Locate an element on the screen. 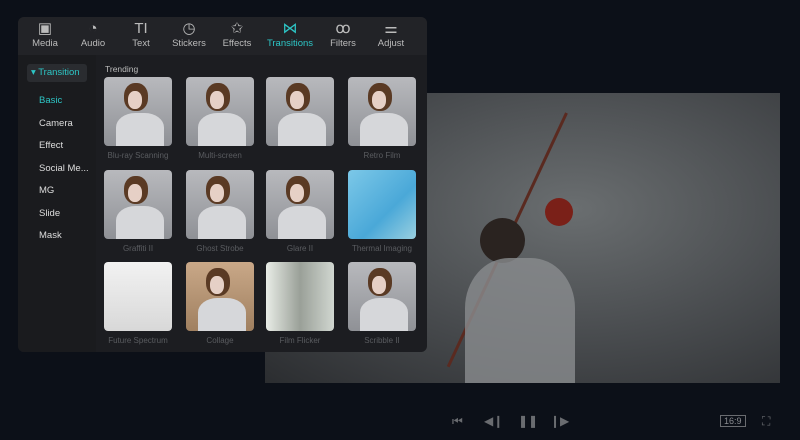 The image size is (800, 440). category-transition: ▾ Transition is located at coordinates (57, 73).